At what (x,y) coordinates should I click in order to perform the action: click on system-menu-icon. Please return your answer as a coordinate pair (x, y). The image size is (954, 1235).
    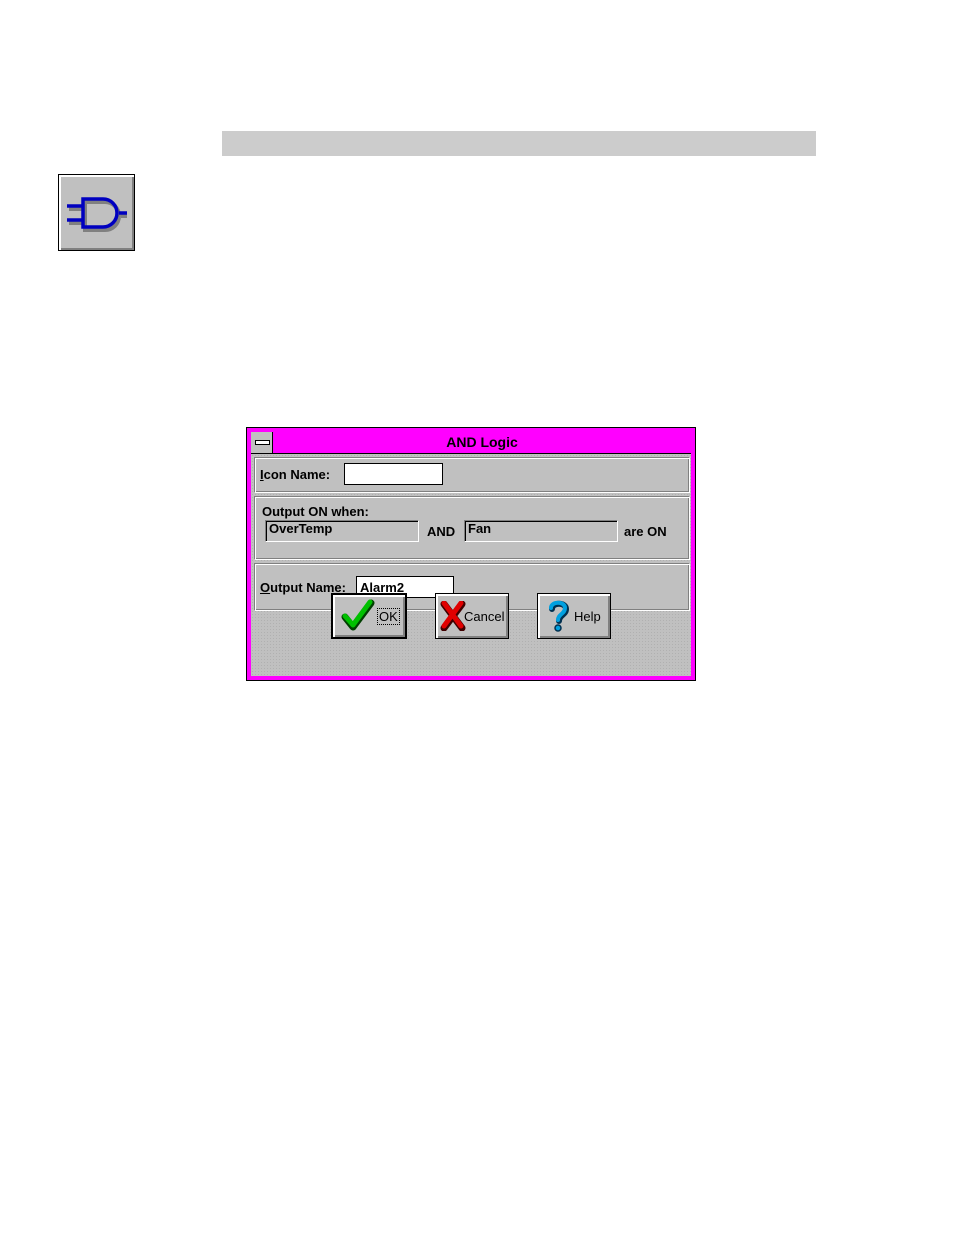
    Looking at the image, I should click on (262, 442).